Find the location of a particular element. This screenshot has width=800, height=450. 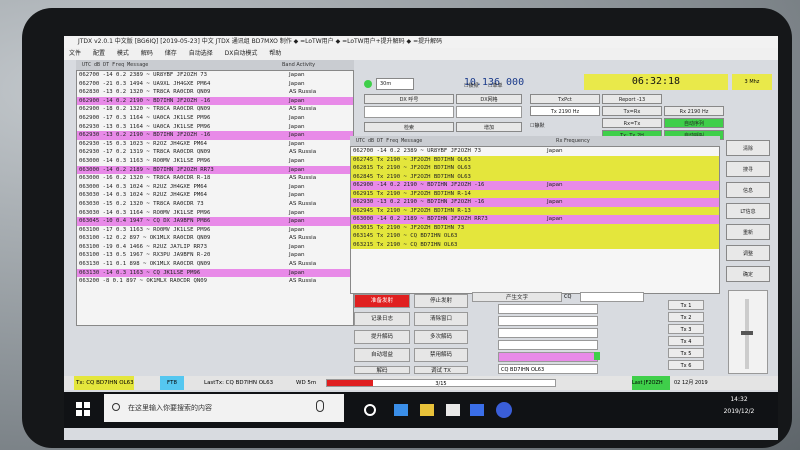

side-button-6: 调整 is located at coordinates (748, 253).